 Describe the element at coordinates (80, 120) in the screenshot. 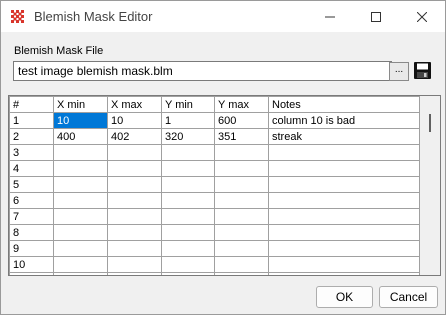

I see `cell-x-min: 10` at that location.